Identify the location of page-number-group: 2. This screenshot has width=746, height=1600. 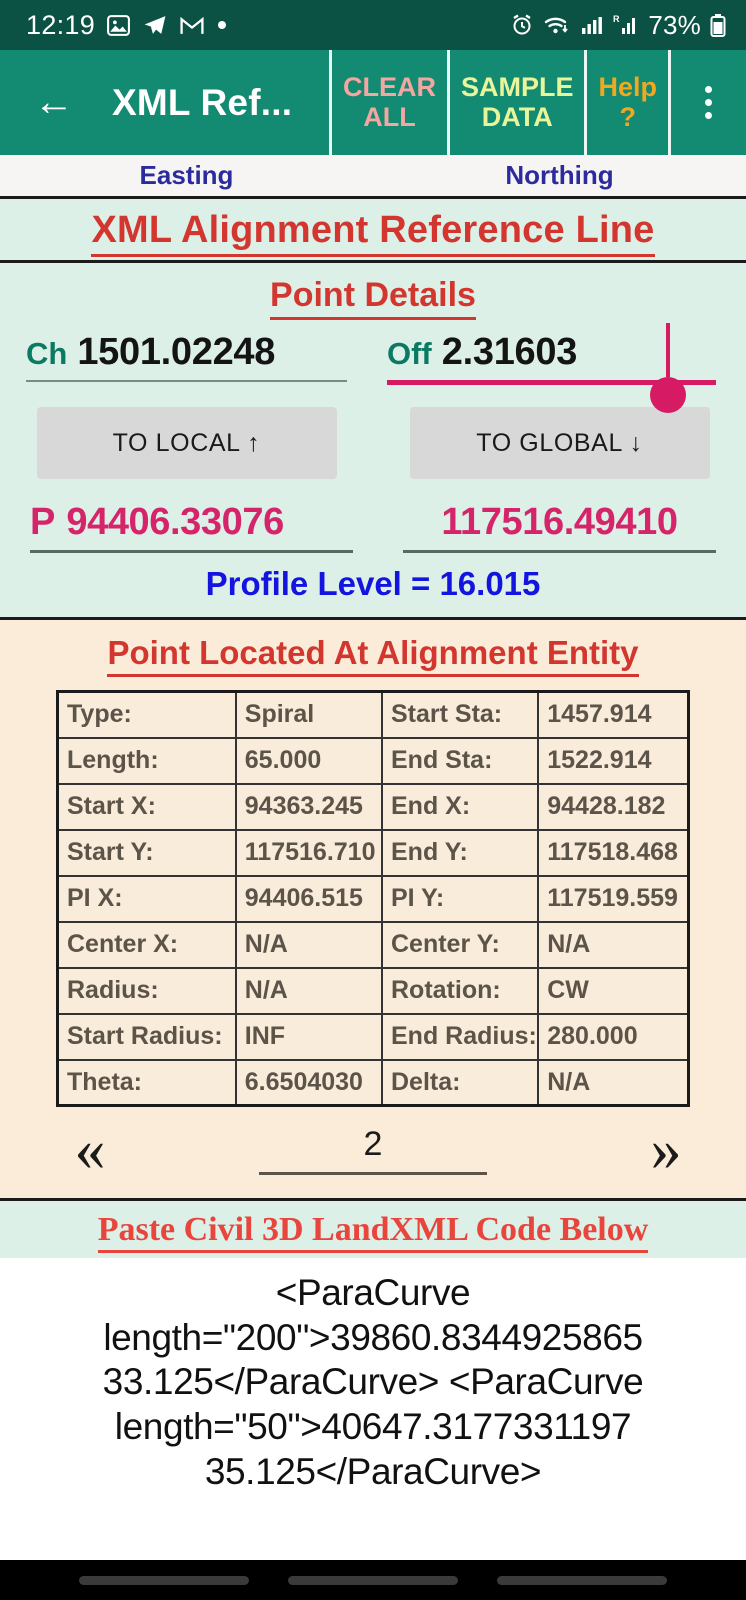
(373, 1150).